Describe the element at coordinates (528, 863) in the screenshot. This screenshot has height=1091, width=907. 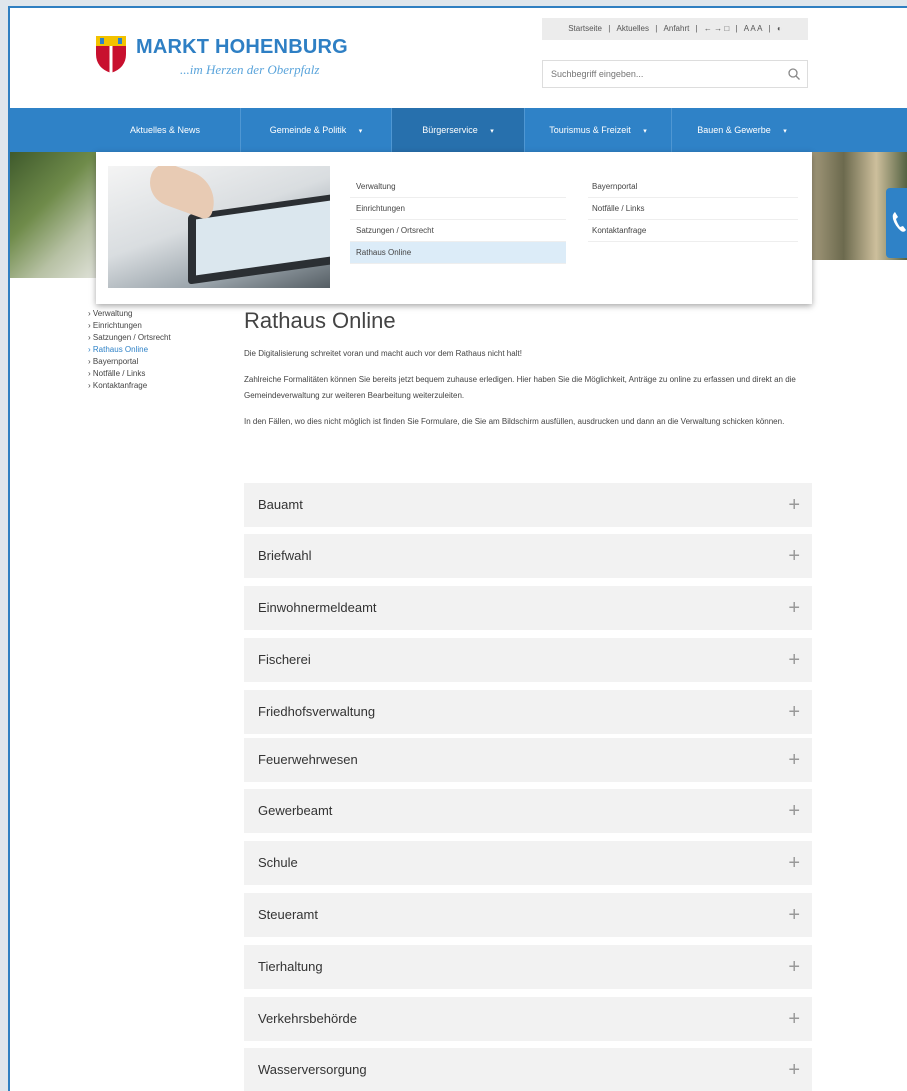
I see `accordion-item-schule: Schule +` at that location.